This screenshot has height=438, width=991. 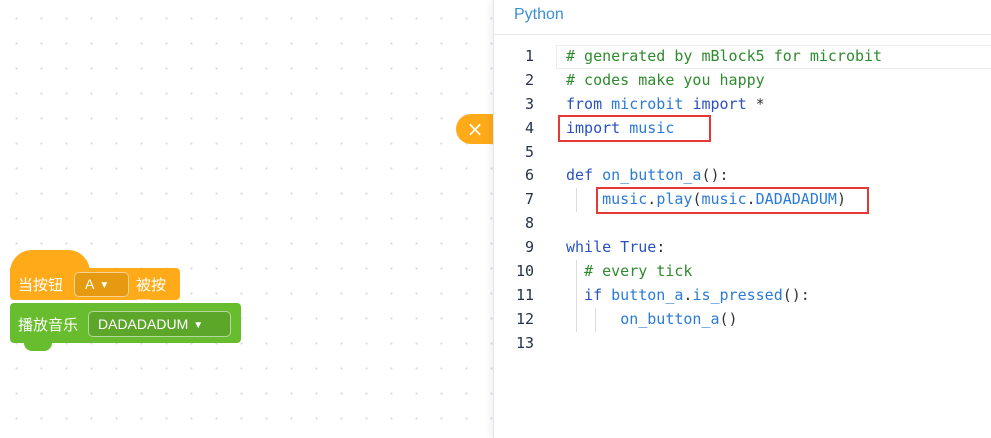 I want to click on code-token: def, so click(x=580, y=175).